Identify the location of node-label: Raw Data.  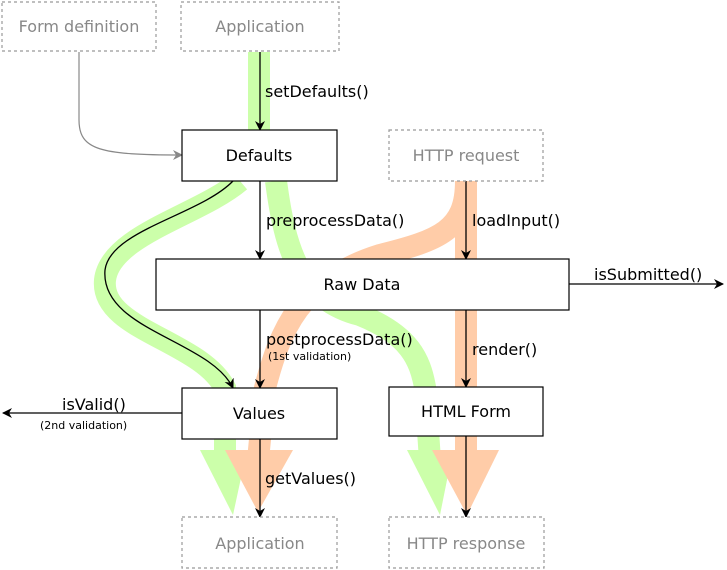
(362, 284).